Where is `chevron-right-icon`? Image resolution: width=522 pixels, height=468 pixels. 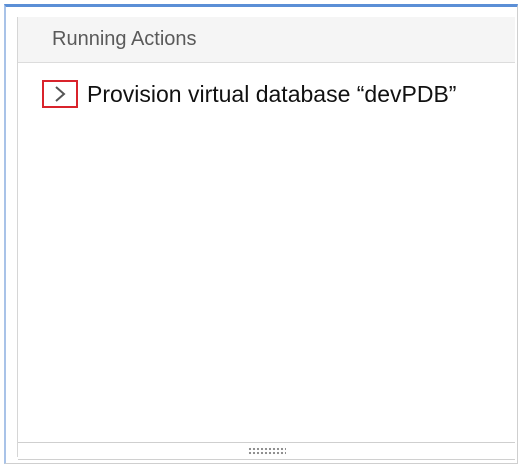
chevron-right-icon is located at coordinates (60, 94).